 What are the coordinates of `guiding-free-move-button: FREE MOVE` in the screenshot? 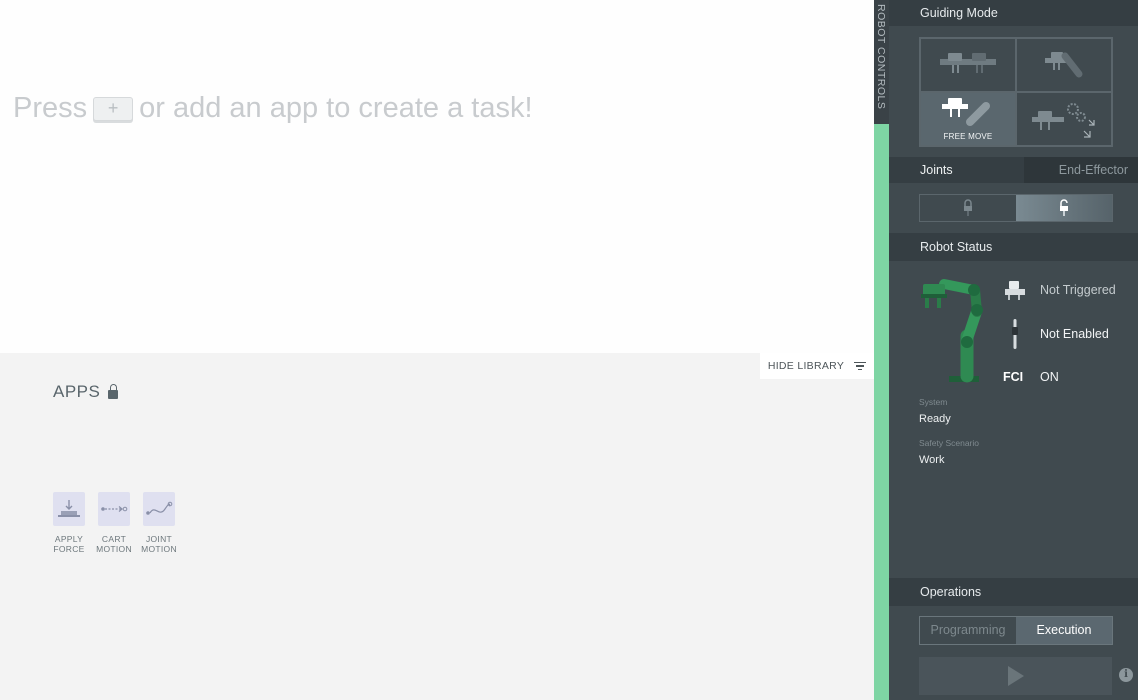 It's located at (968, 119).